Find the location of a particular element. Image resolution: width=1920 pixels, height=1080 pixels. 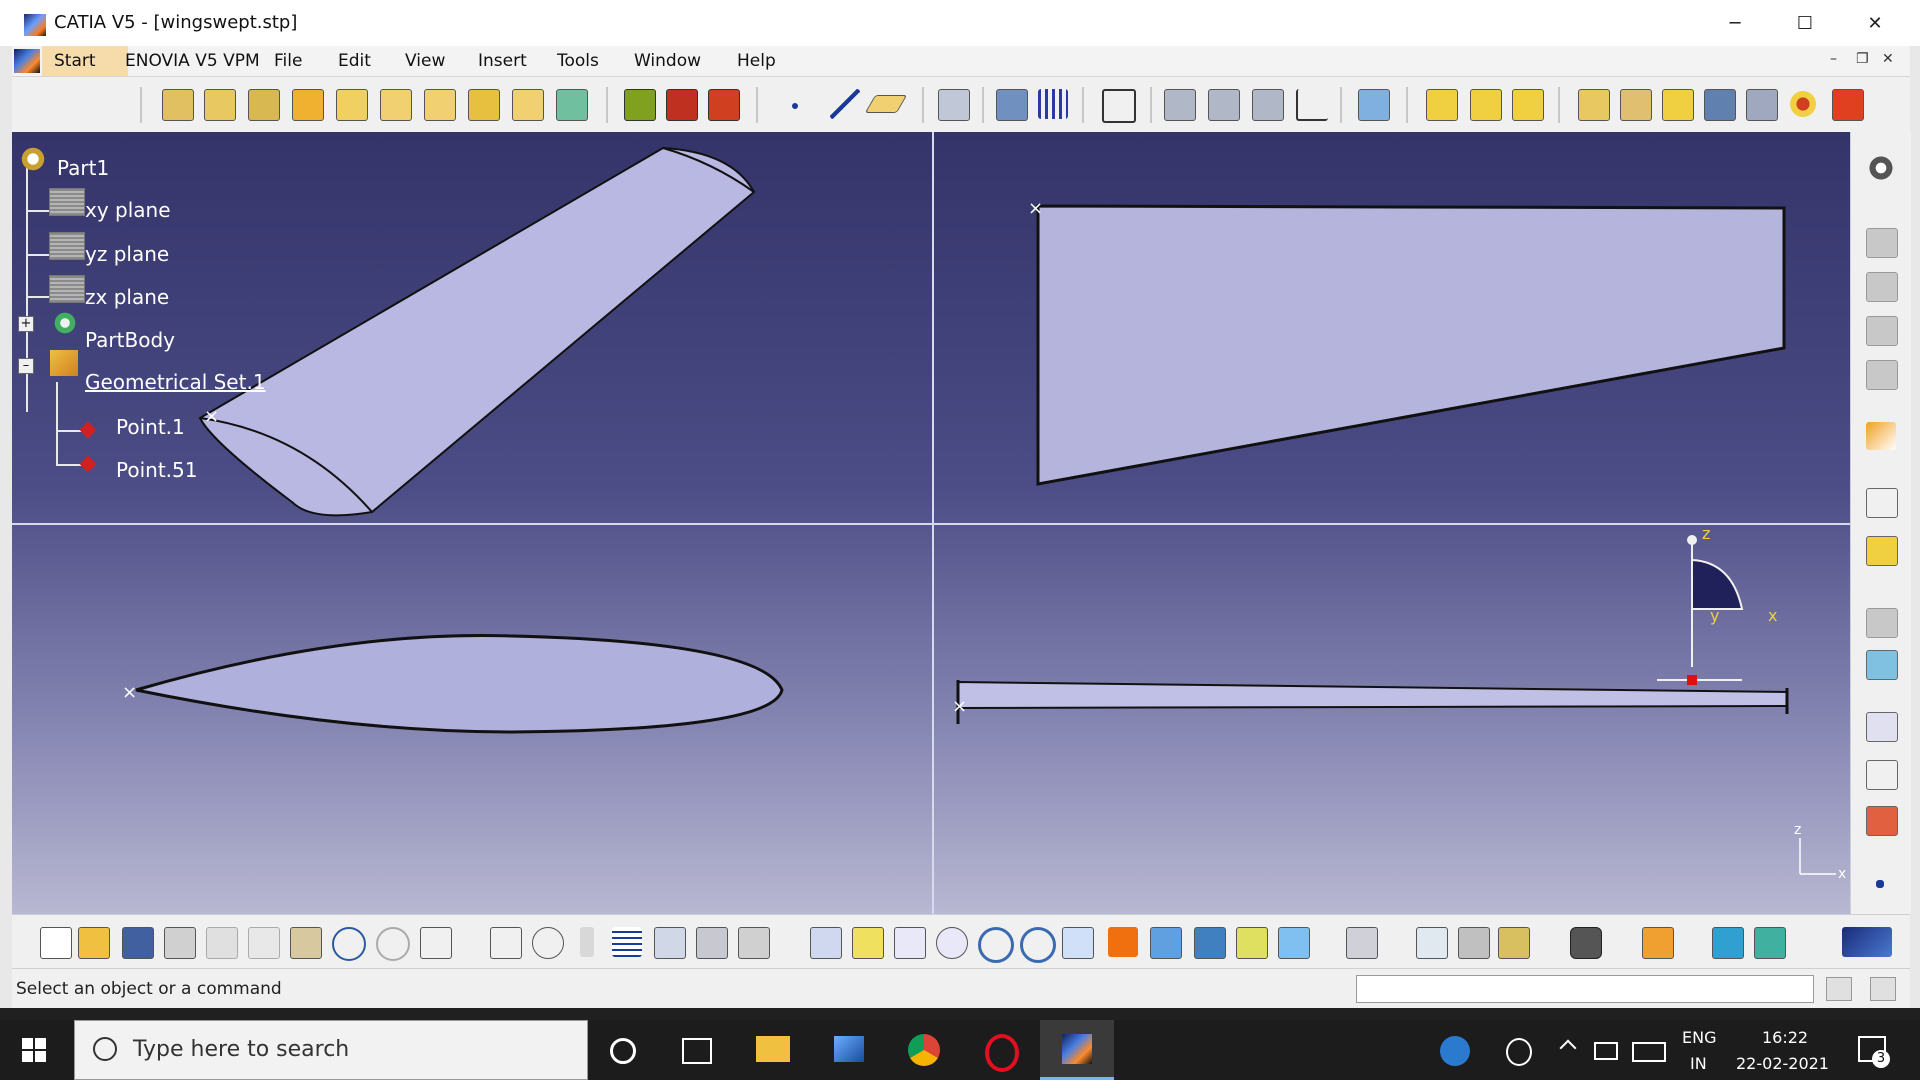

xy-plane-icon is located at coordinates (67, 202).